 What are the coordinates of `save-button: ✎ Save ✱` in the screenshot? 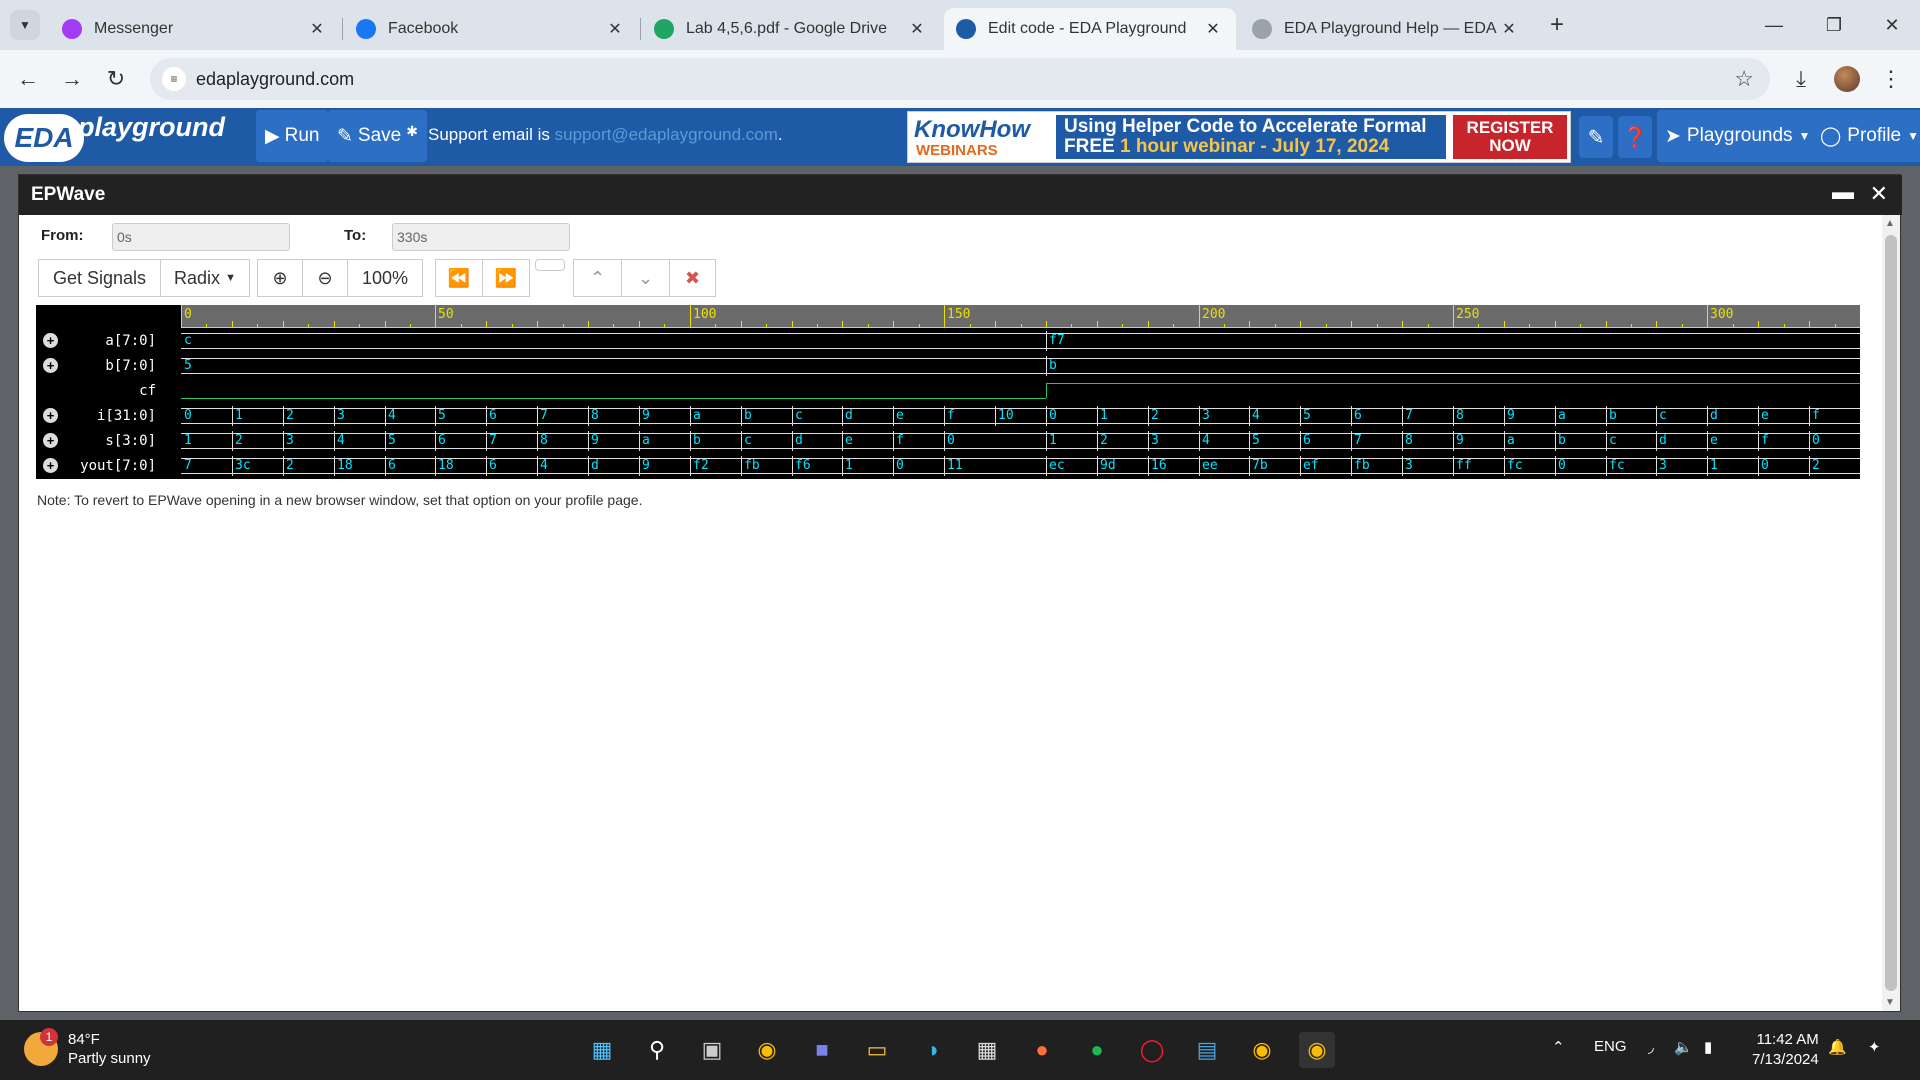 It's located at (377, 136).